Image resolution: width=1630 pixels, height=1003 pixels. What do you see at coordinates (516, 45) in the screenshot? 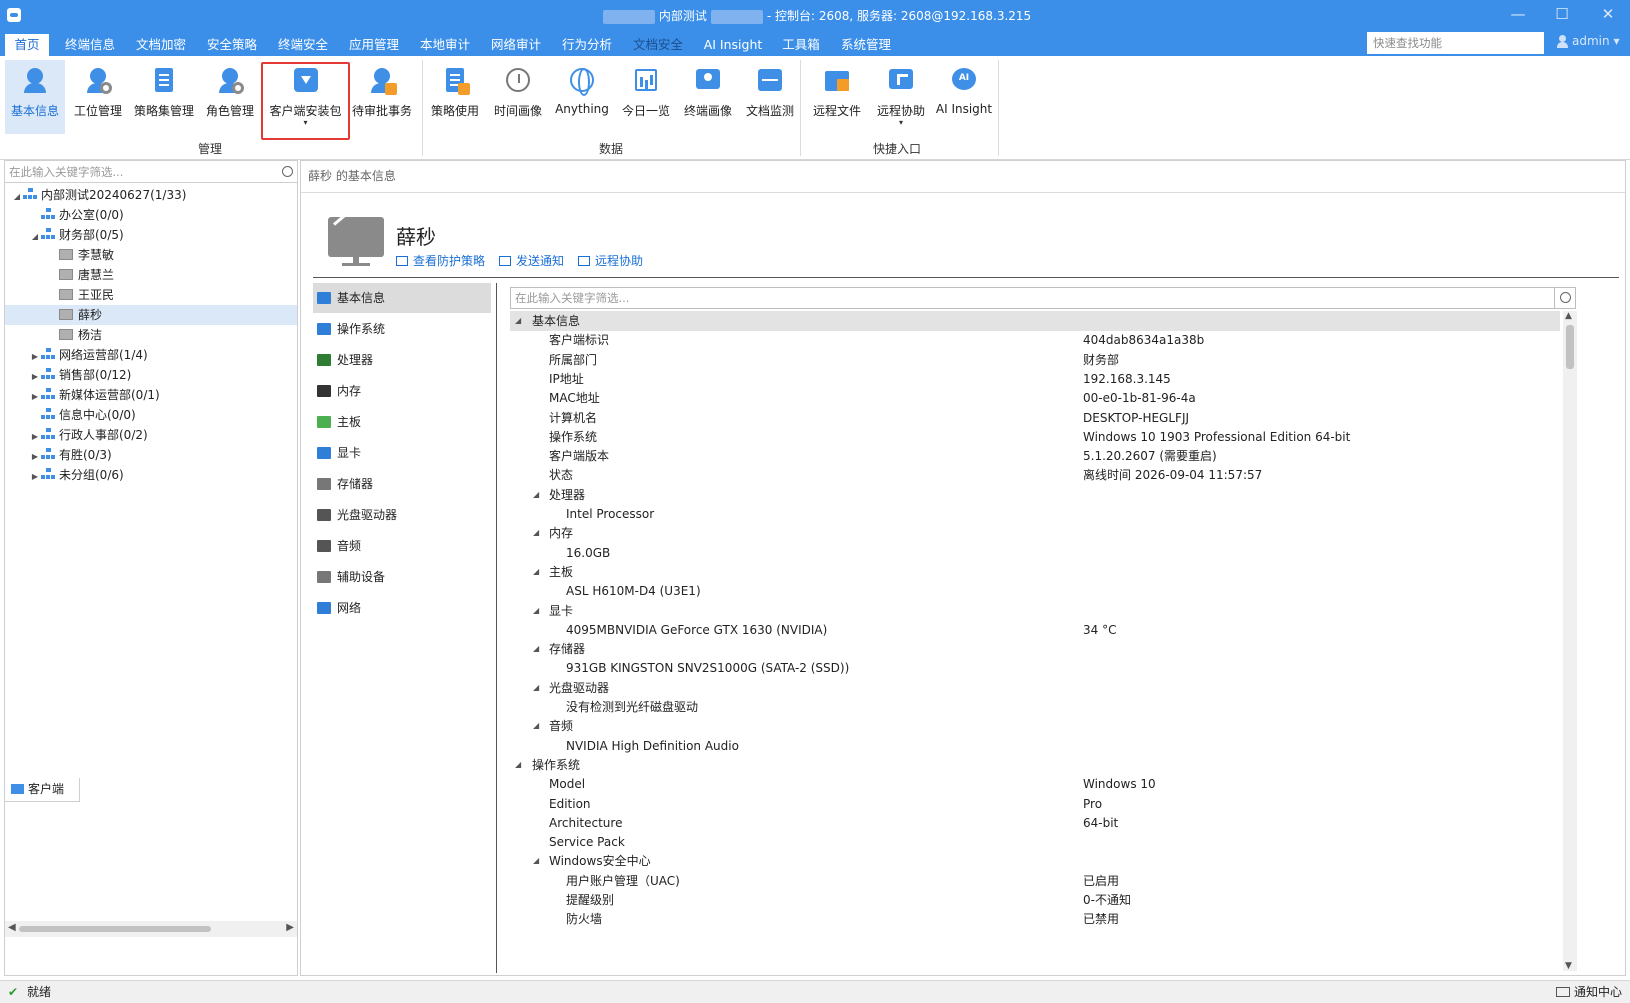
I see `tab-7: 网络审计` at bounding box center [516, 45].